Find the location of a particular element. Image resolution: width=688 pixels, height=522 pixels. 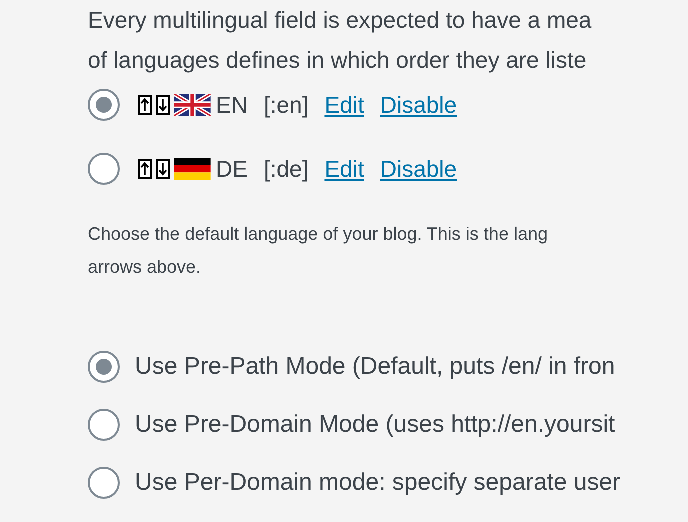

language-code: [:en] is located at coordinates (286, 105).